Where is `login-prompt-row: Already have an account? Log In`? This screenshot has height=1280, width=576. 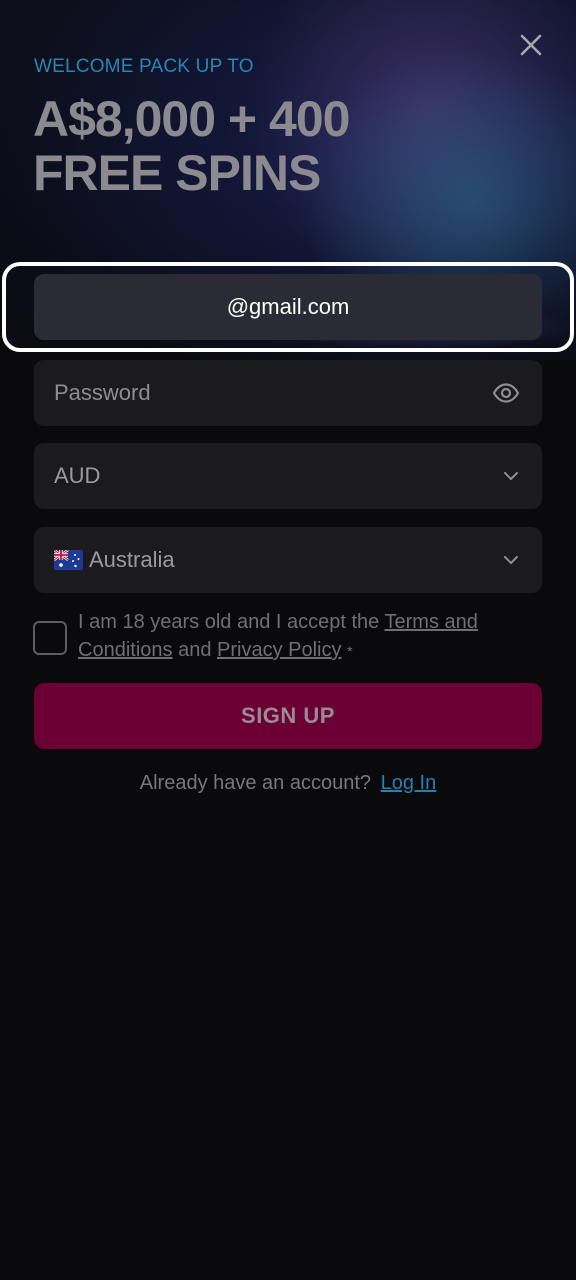 login-prompt-row: Already have an account? Log In is located at coordinates (288, 783).